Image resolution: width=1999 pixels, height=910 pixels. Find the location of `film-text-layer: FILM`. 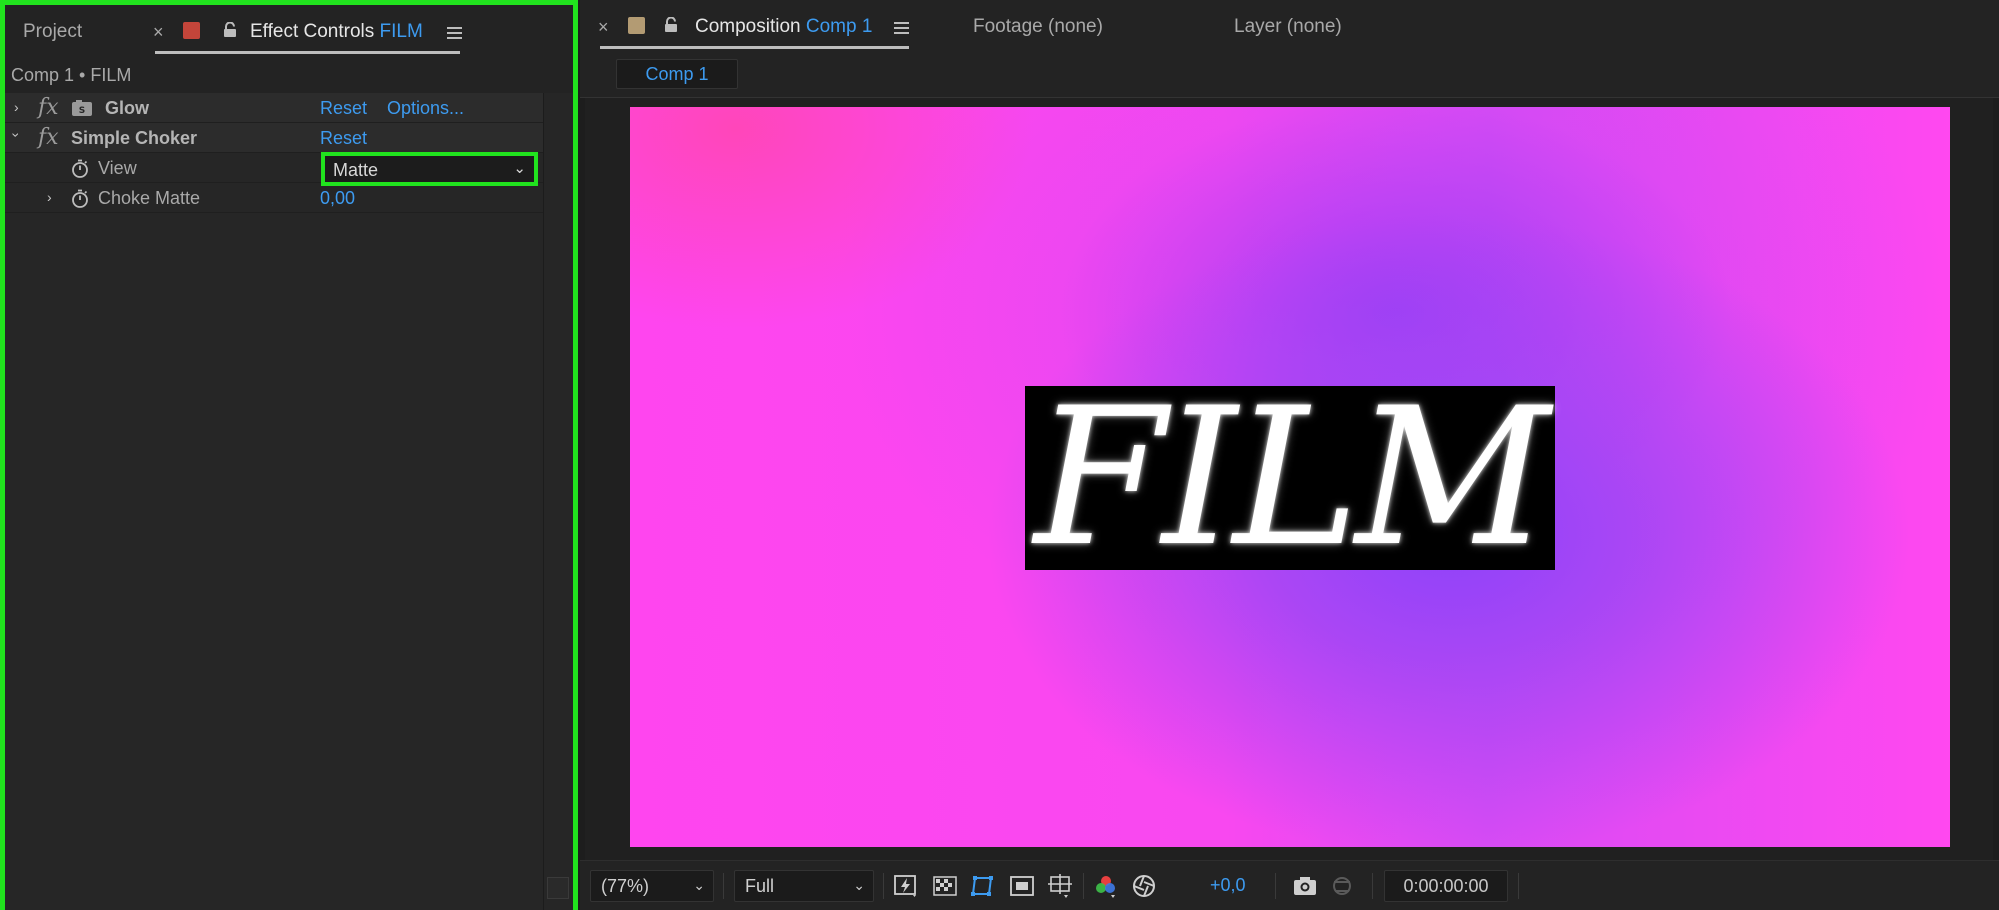

film-text-layer: FILM is located at coordinates (1290, 478).